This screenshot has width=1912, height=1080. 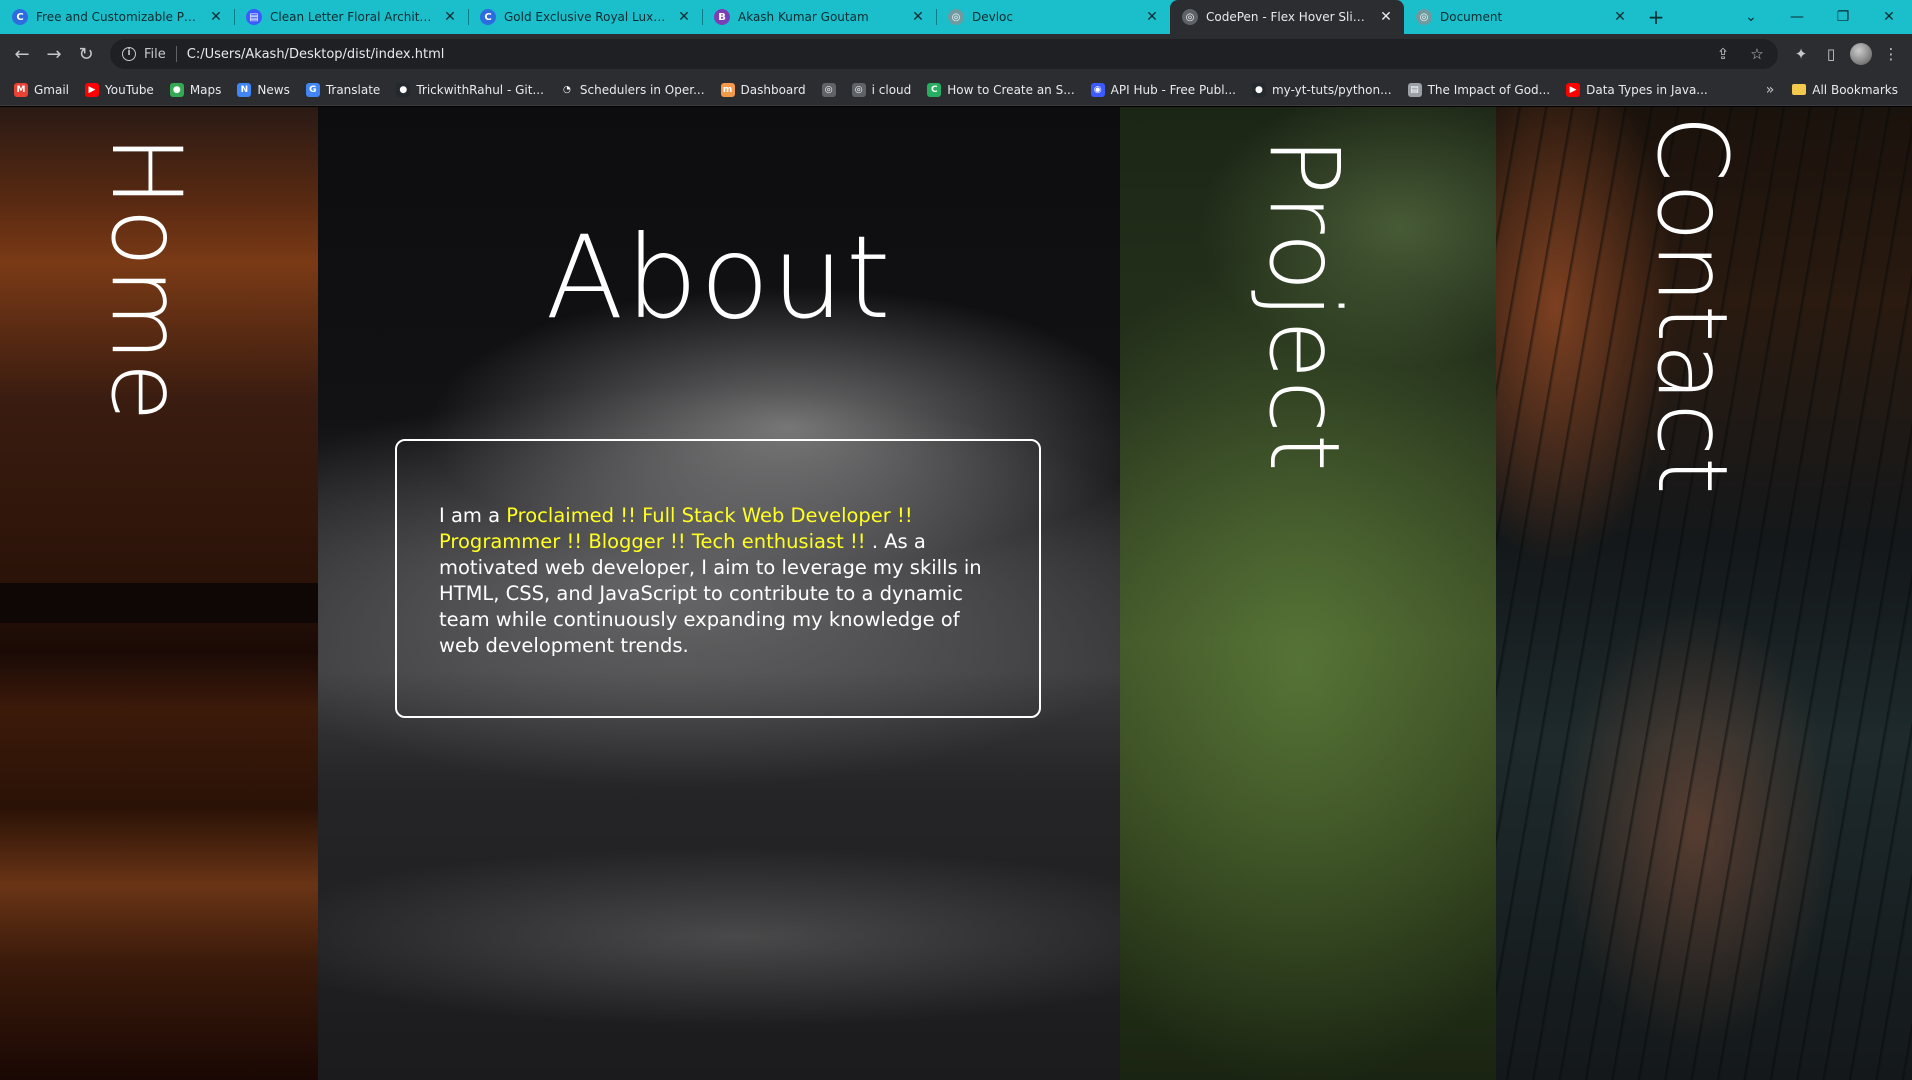 I want to click on bookmark-item: ▶ YouTube, so click(x=119, y=90).